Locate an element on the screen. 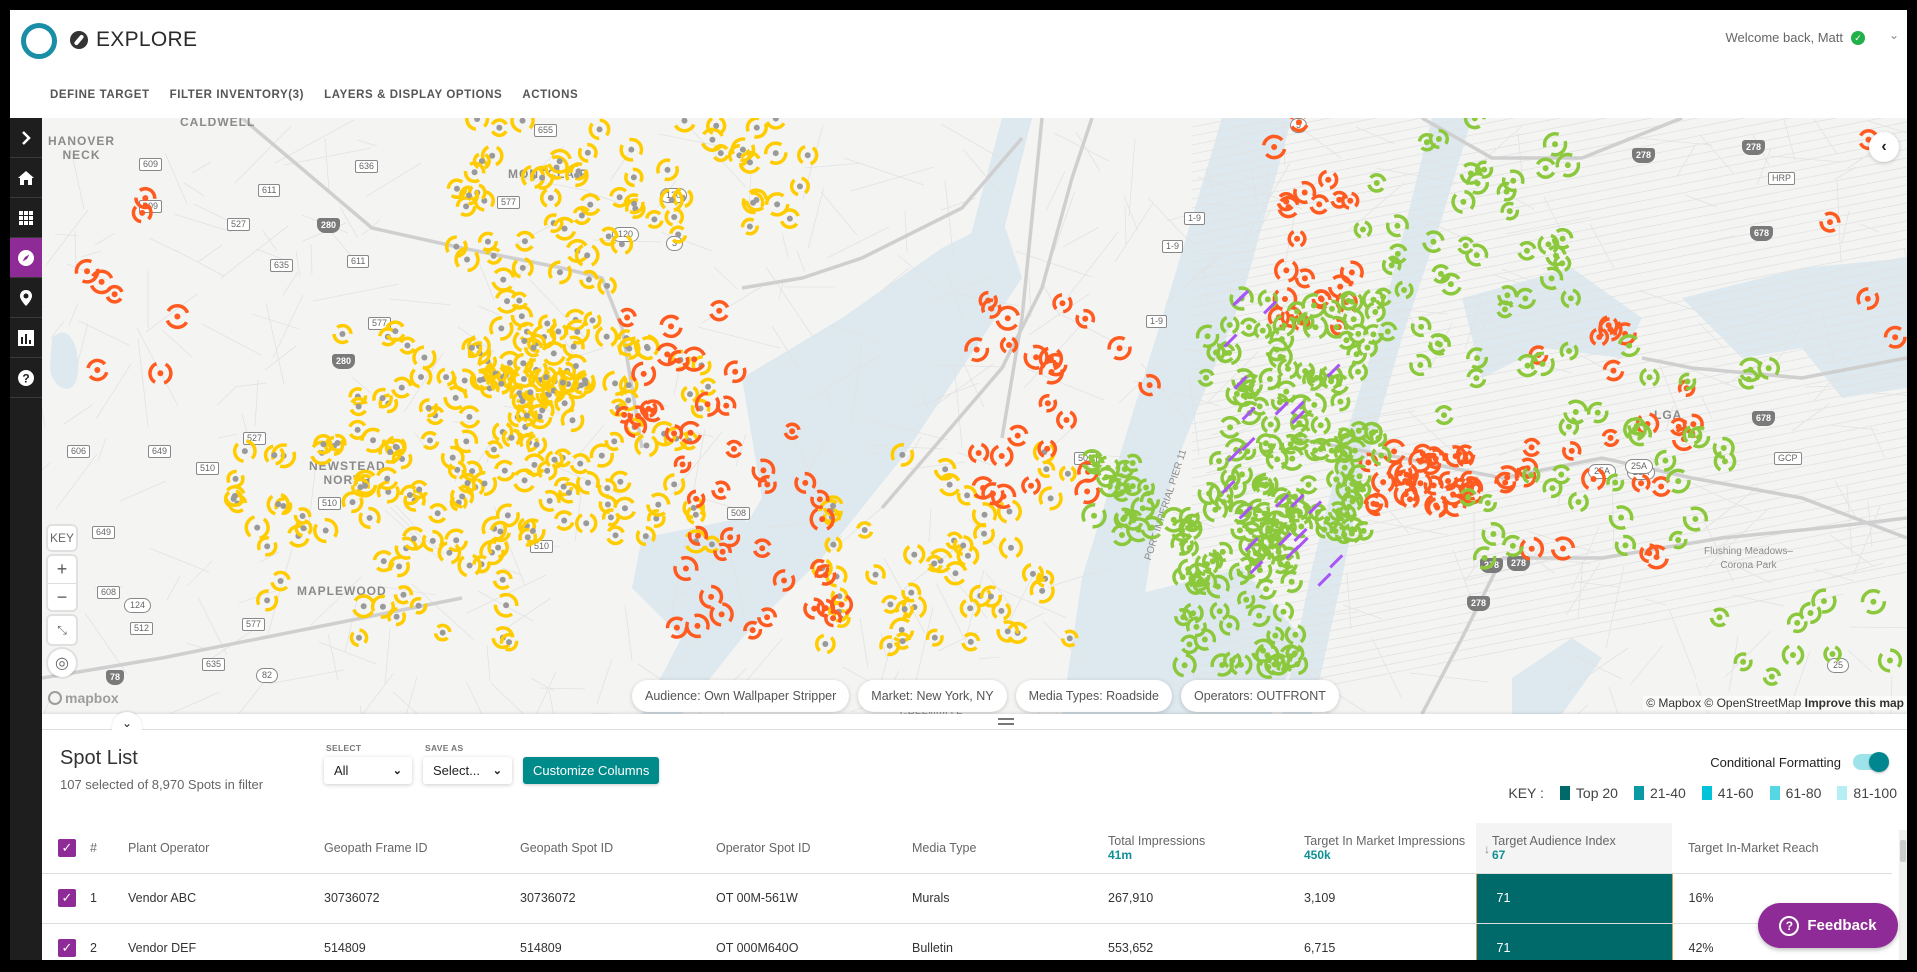 This screenshot has width=1917, height=972. sidebar-item-help: ? is located at coordinates (26, 378).